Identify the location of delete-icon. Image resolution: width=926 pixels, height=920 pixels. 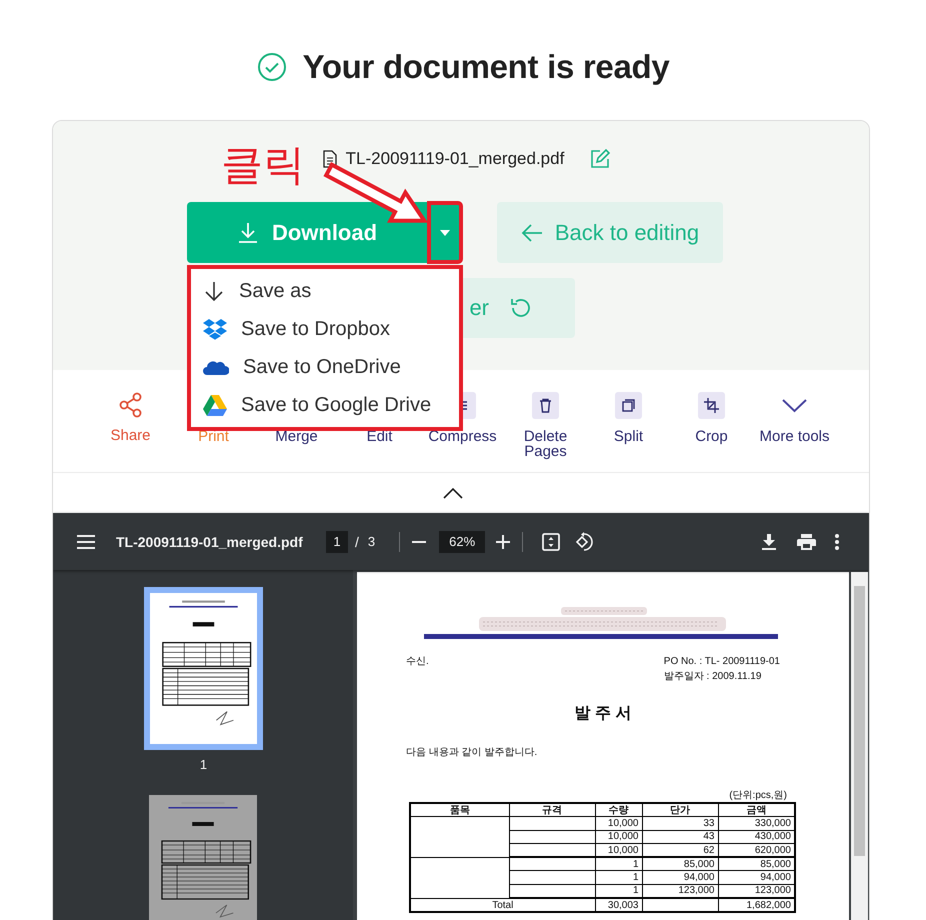
(545, 405).